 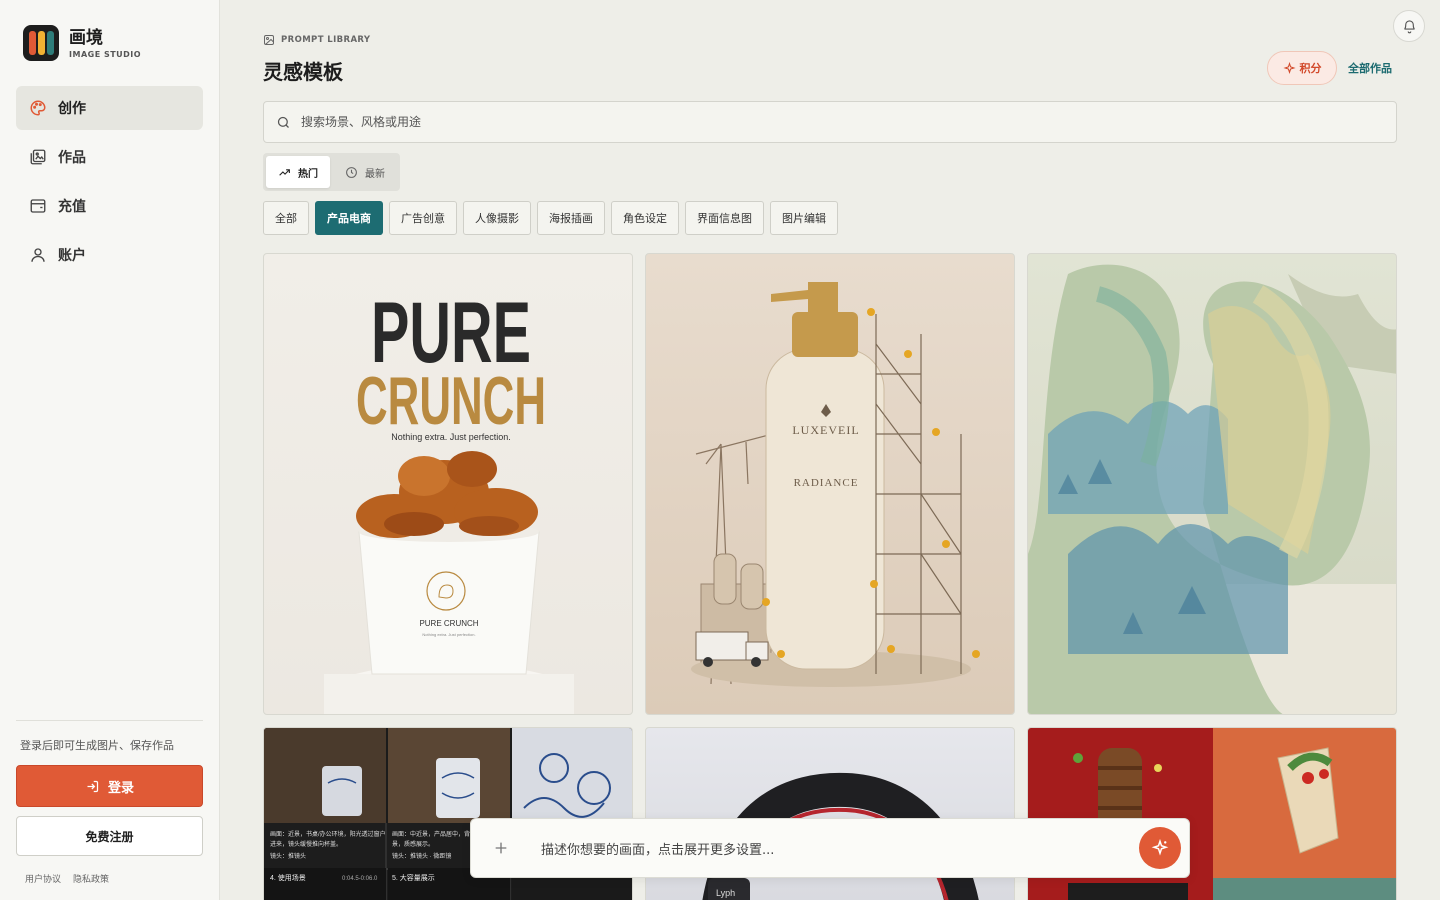 I want to click on storyboard-caption-1: 4. 使用场景, so click(x=288, y=877).